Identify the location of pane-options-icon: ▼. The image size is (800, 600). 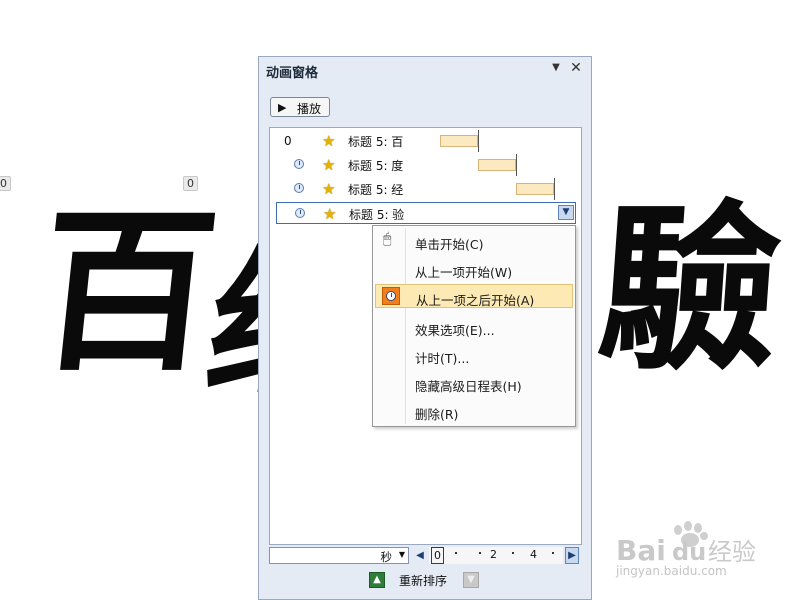
(556, 69).